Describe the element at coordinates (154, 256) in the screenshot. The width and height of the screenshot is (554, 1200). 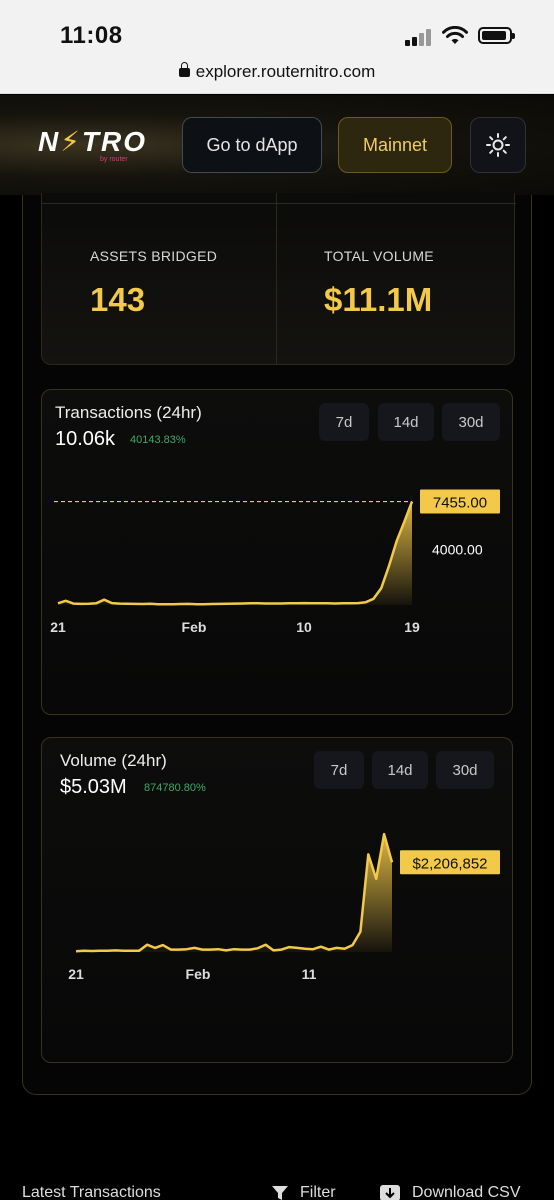
I see `assets-bridged-label: ASSETS BRIDGED` at that location.